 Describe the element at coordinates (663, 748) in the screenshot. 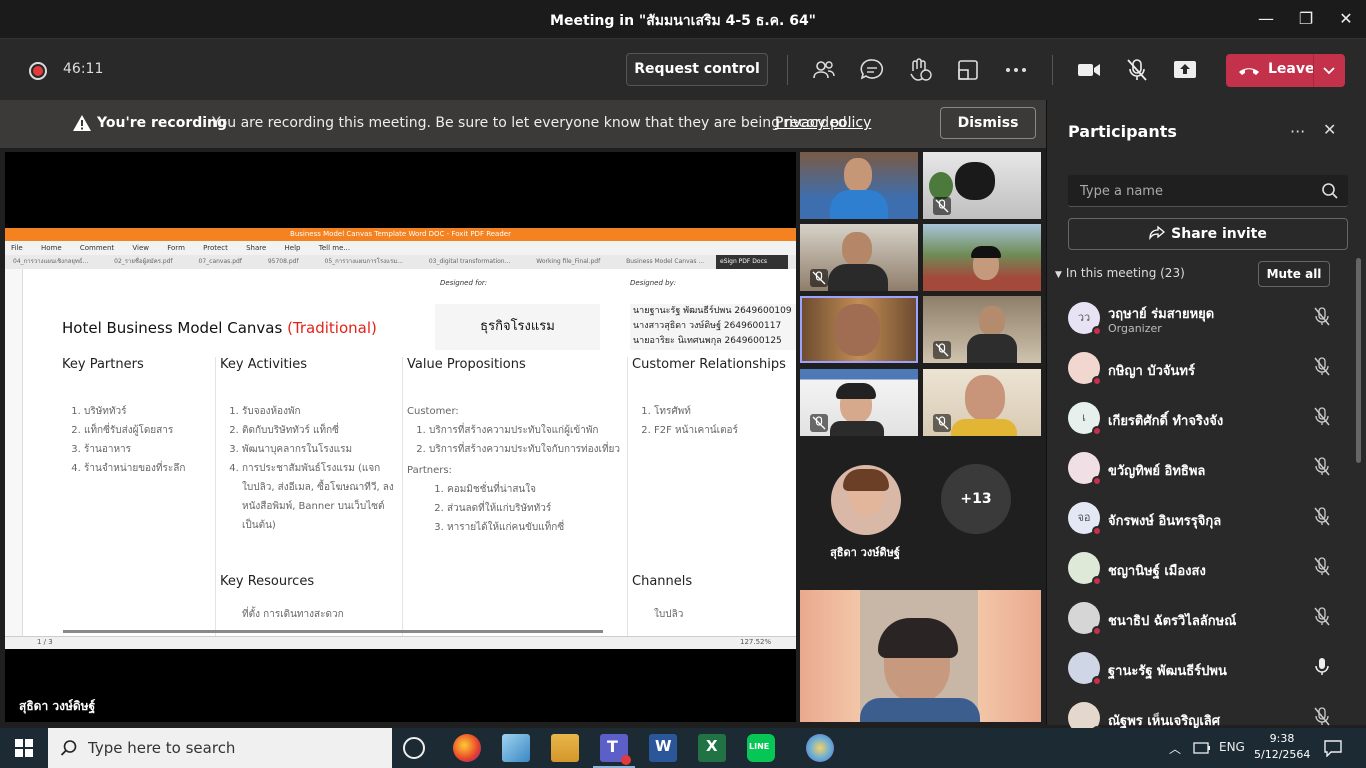

I see `word-icon: W` at that location.